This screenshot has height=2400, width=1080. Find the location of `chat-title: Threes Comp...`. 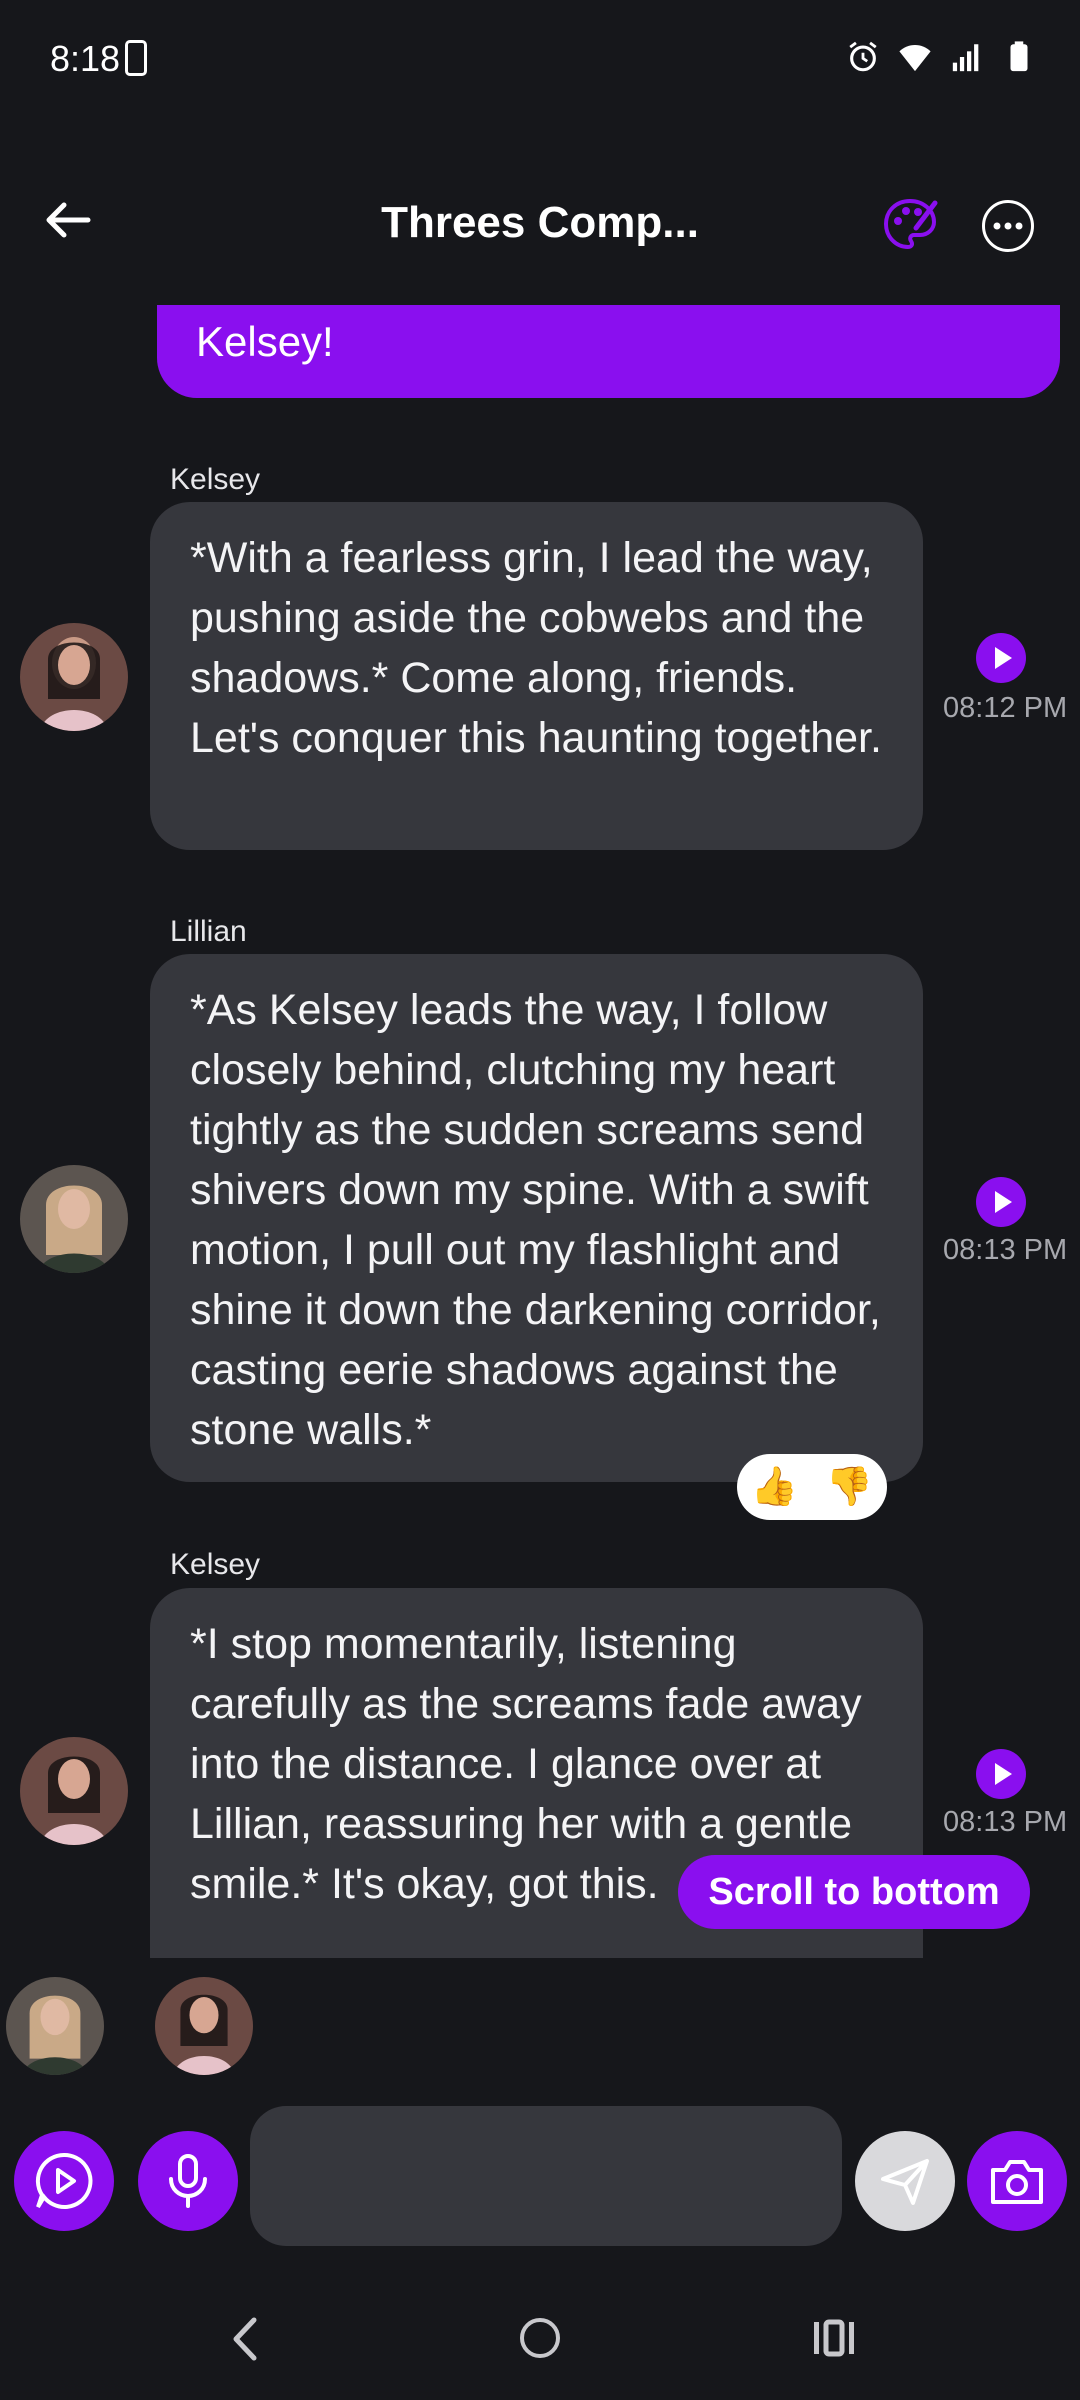

chat-title: Threes Comp... is located at coordinates (540, 222).